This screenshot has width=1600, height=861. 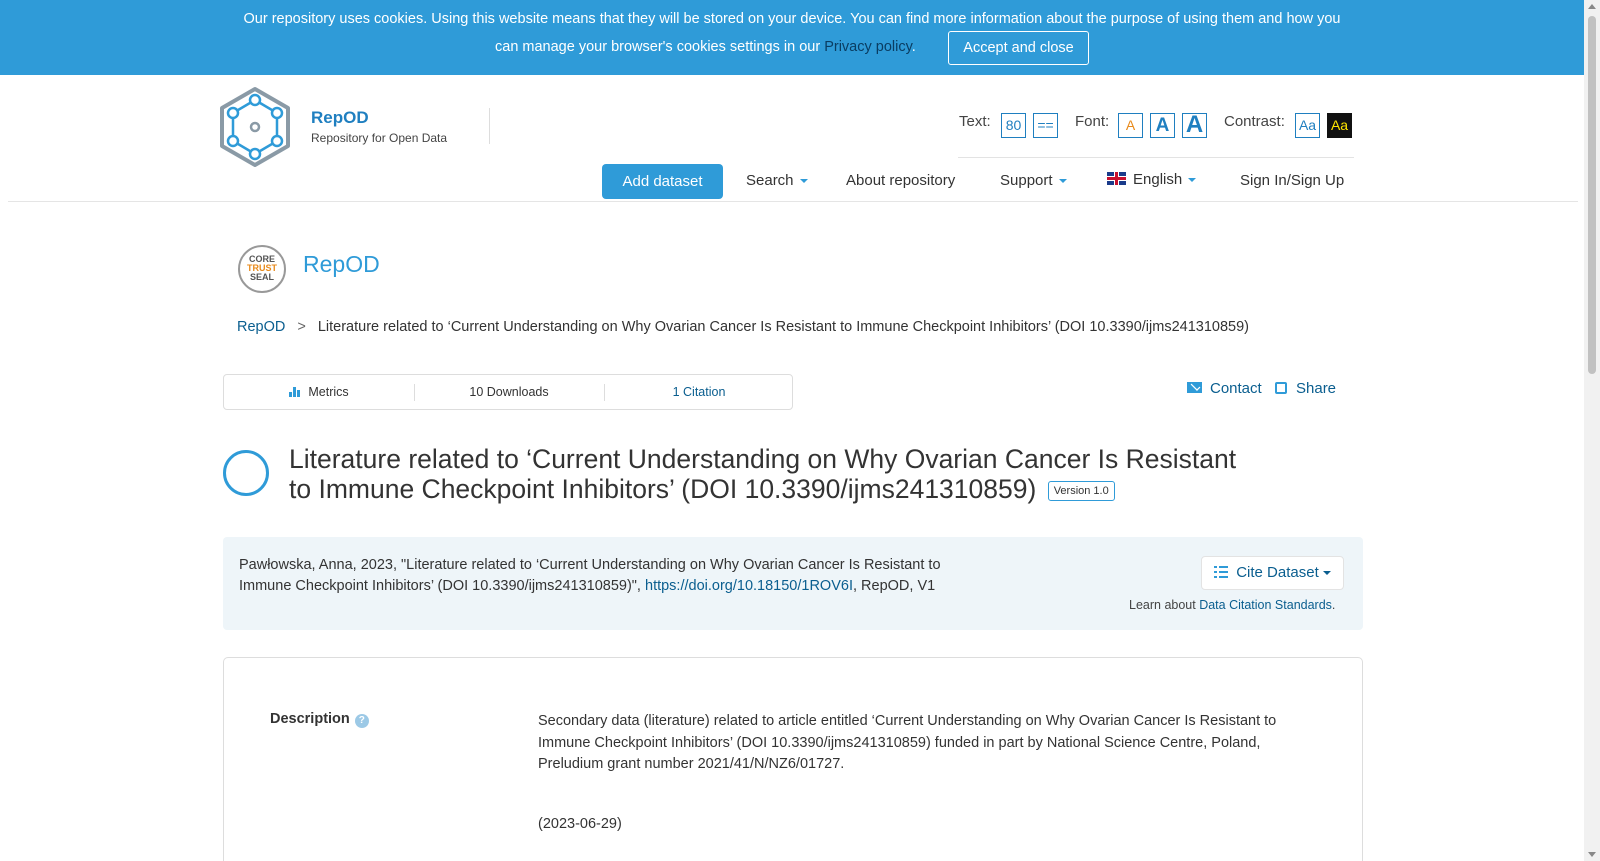 What do you see at coordinates (1018, 48) in the screenshot?
I see `accept-cookies-button: Accept and close` at bounding box center [1018, 48].